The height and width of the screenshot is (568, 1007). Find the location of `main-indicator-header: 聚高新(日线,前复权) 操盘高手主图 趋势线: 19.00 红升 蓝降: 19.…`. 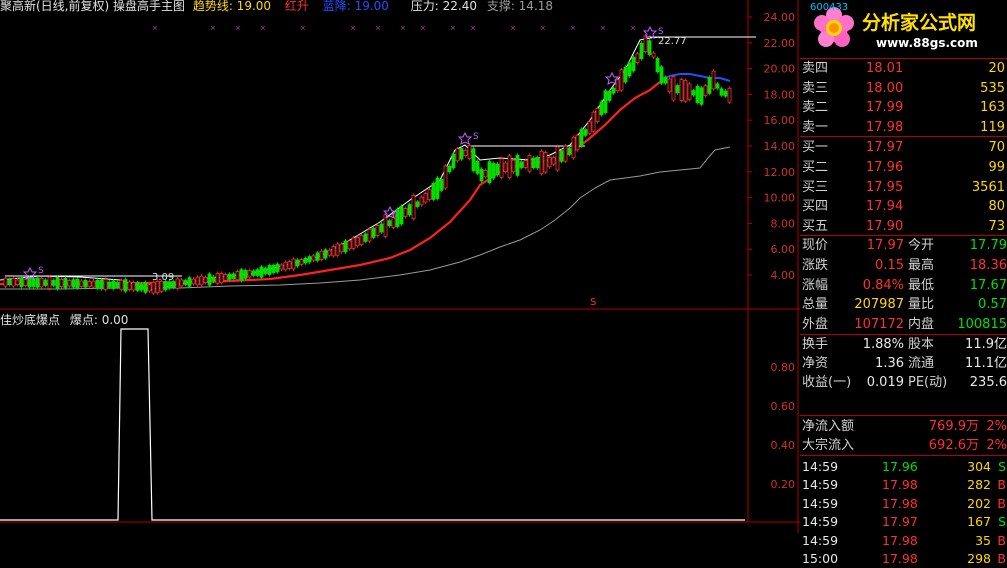

main-indicator-header: 聚高新(日线,前复权) 操盘高手主图 趋势线: 19.00 红升 蓝降: 19.… is located at coordinates (276, 7).